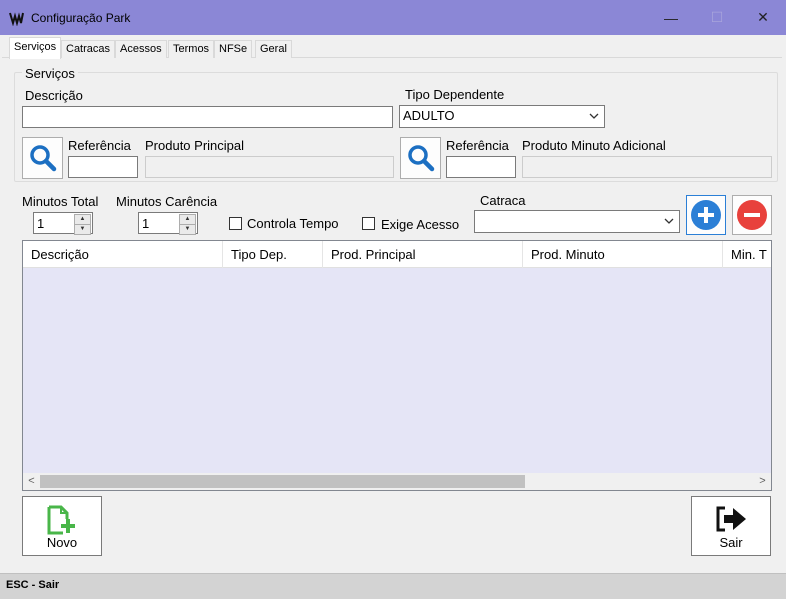 The height and width of the screenshot is (599, 786). Describe the element at coordinates (235, 223) in the screenshot. I see `controla-tempo-checkbox` at that location.